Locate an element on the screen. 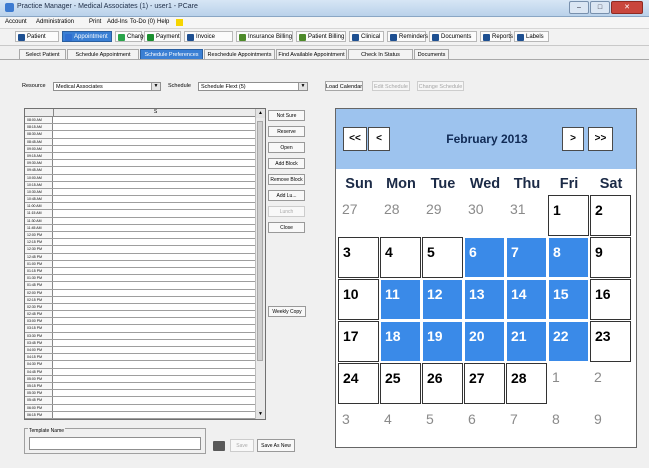 Image resolution: width=649 pixels, height=468 pixels. table-row: 12:30 PM is located at coordinates (141, 250).